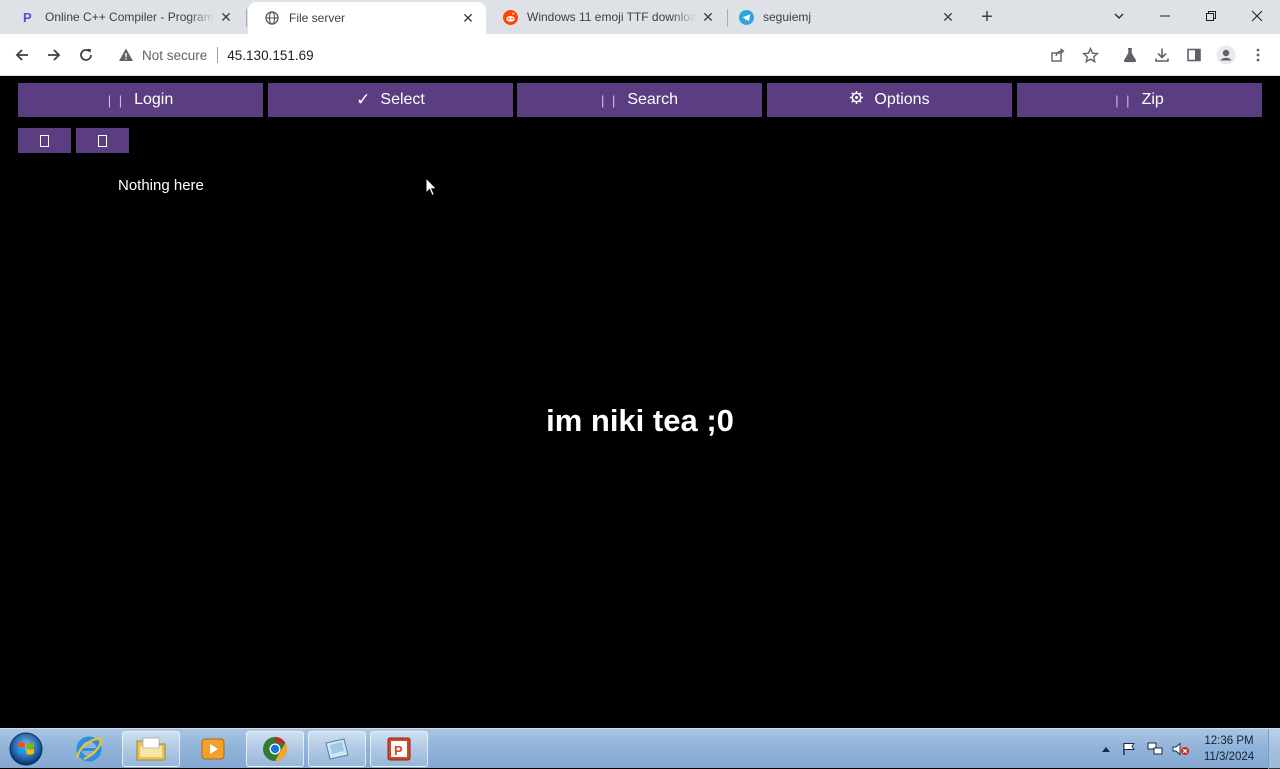 Image resolution: width=1280 pixels, height=769 pixels. Describe the element at coordinates (129, 17) in the screenshot. I see `tab-title: Online C++ Compiler - Programiz` at that location.